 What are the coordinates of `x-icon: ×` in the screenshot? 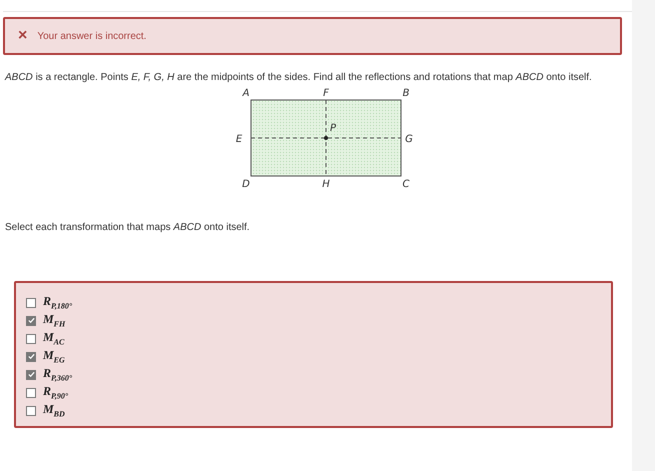 It's located at (23, 36).